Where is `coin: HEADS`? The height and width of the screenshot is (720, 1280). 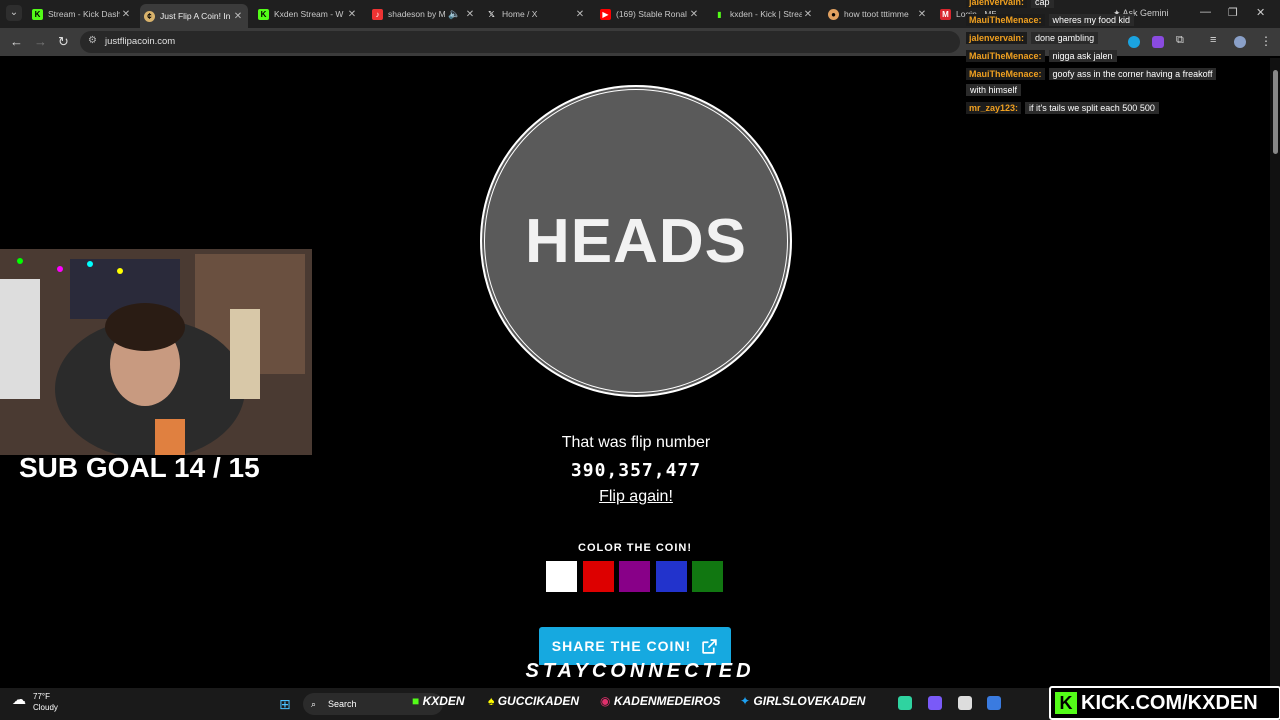
coin: HEADS is located at coordinates (636, 241).